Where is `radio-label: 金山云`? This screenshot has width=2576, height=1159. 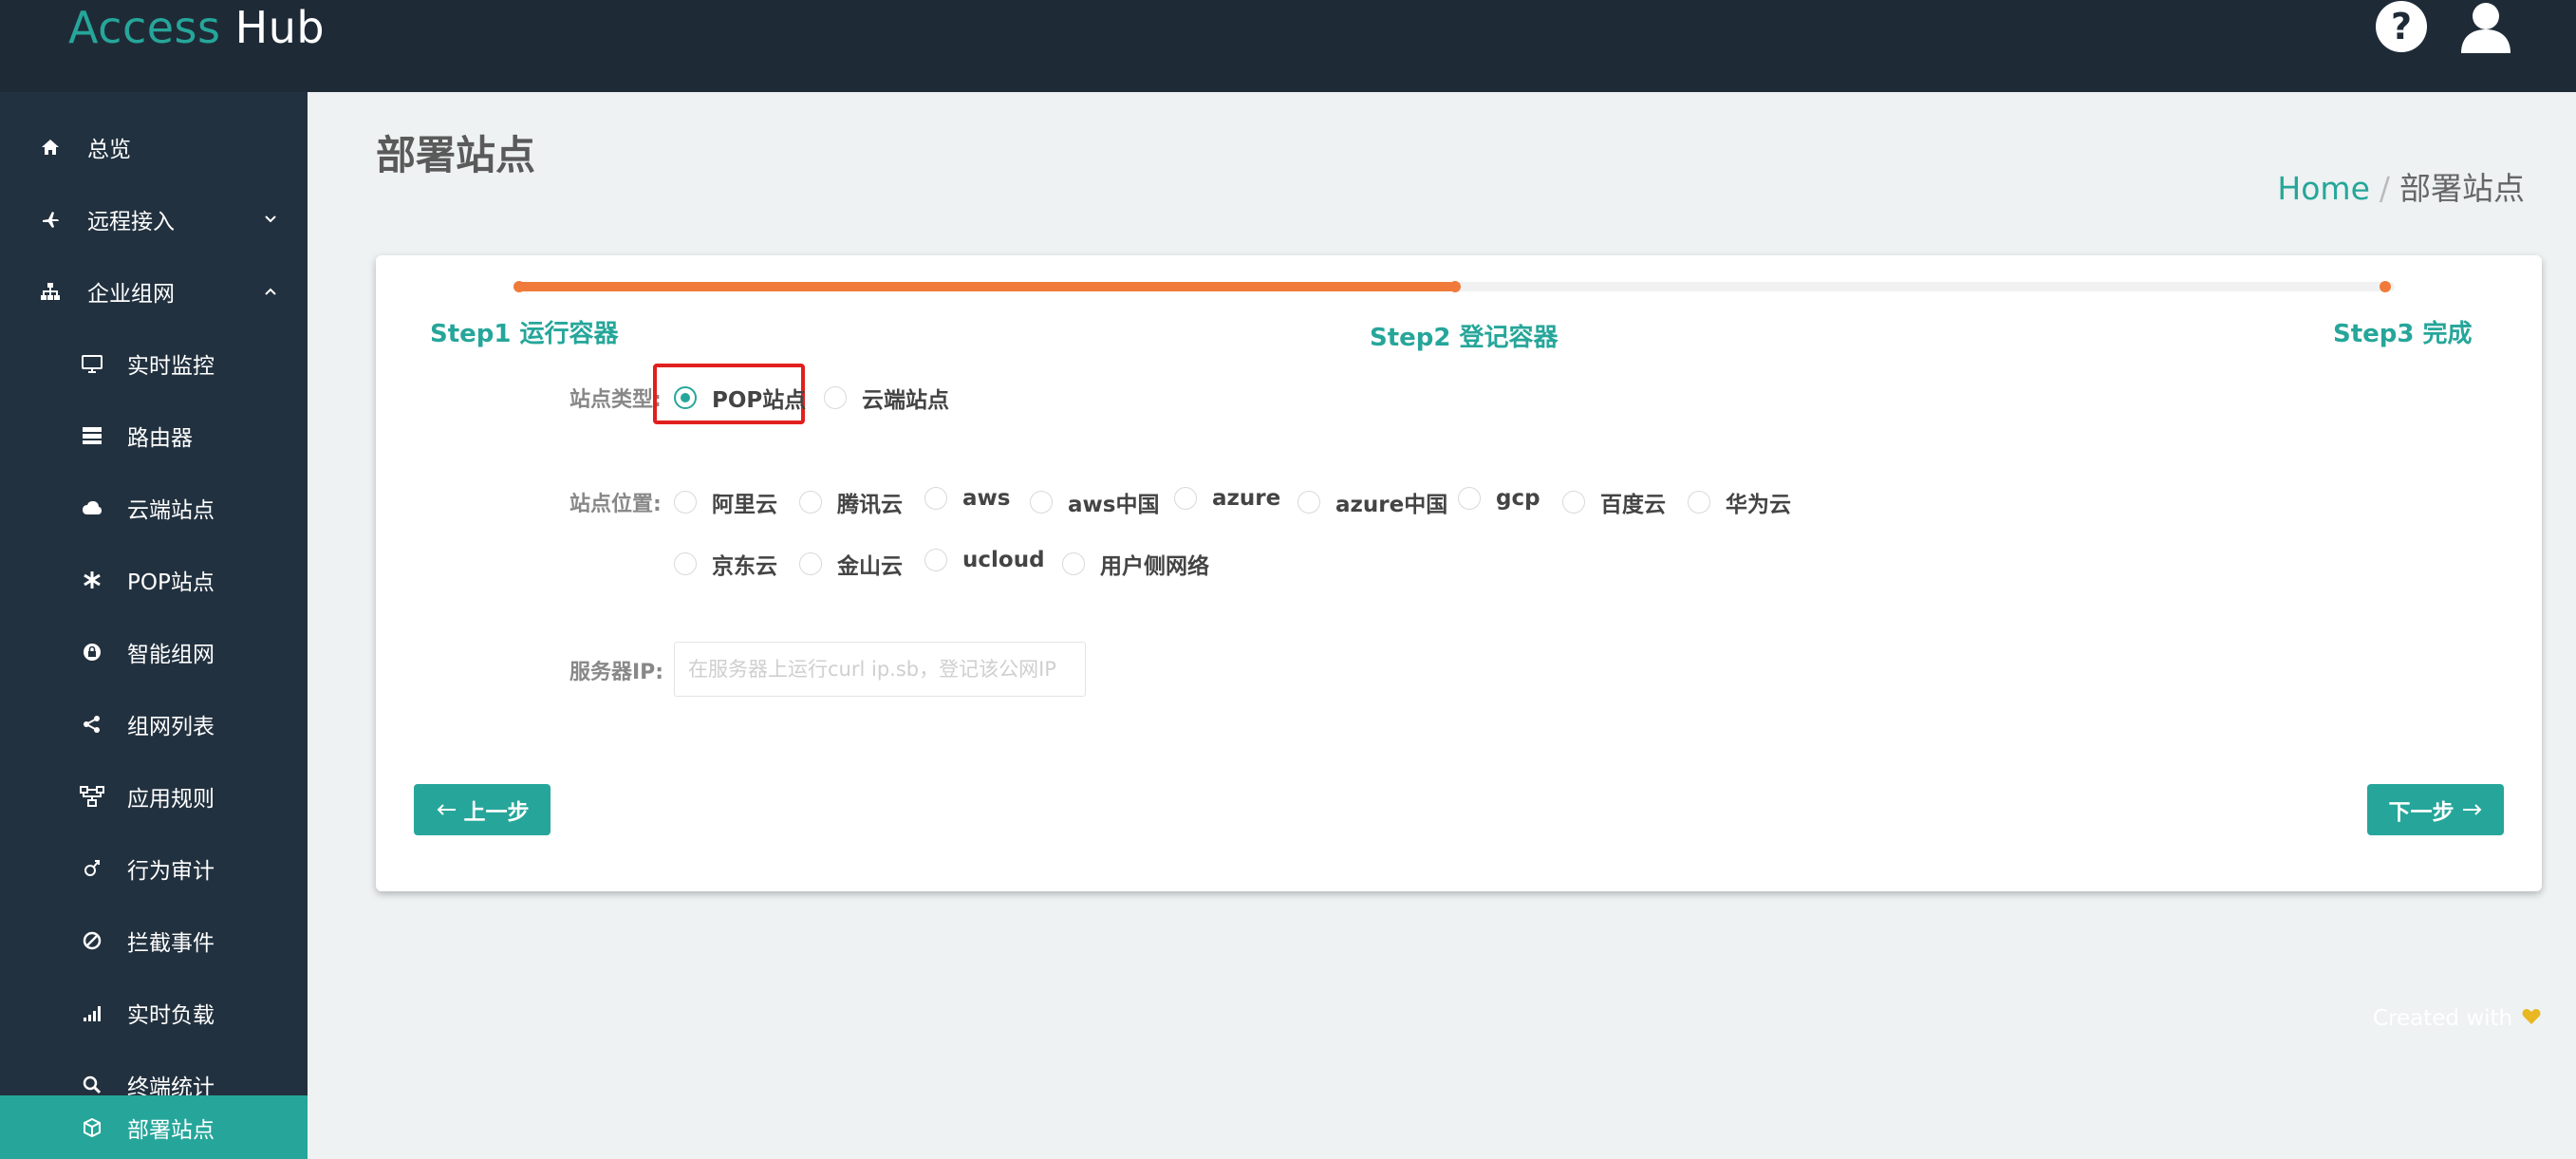
radio-label: 金山云 is located at coordinates (870, 566).